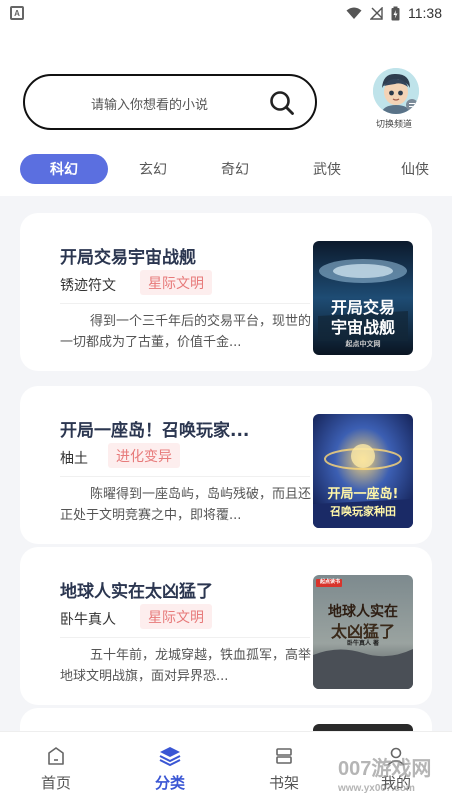 The image size is (452, 803). What do you see at coordinates (363, 612) in the screenshot?
I see `cover-title-line1: 地球人实在` at bounding box center [363, 612].